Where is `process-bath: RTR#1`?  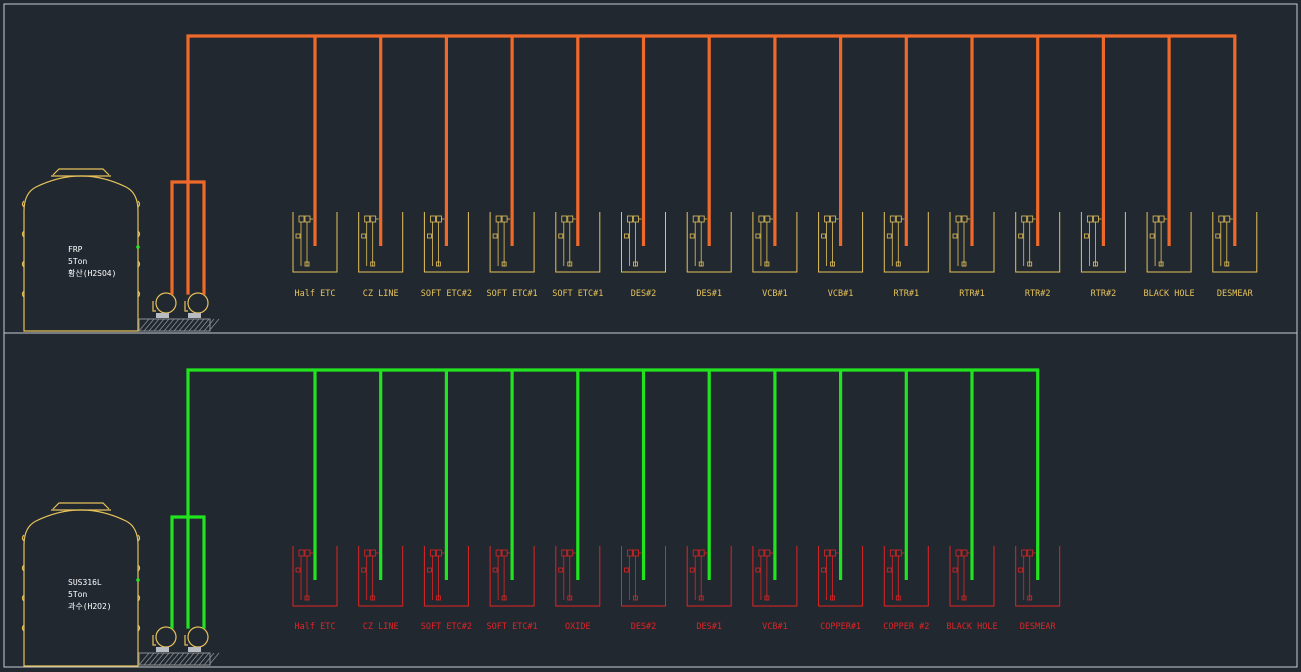 process-bath: RTR#1 is located at coordinates (972, 167).